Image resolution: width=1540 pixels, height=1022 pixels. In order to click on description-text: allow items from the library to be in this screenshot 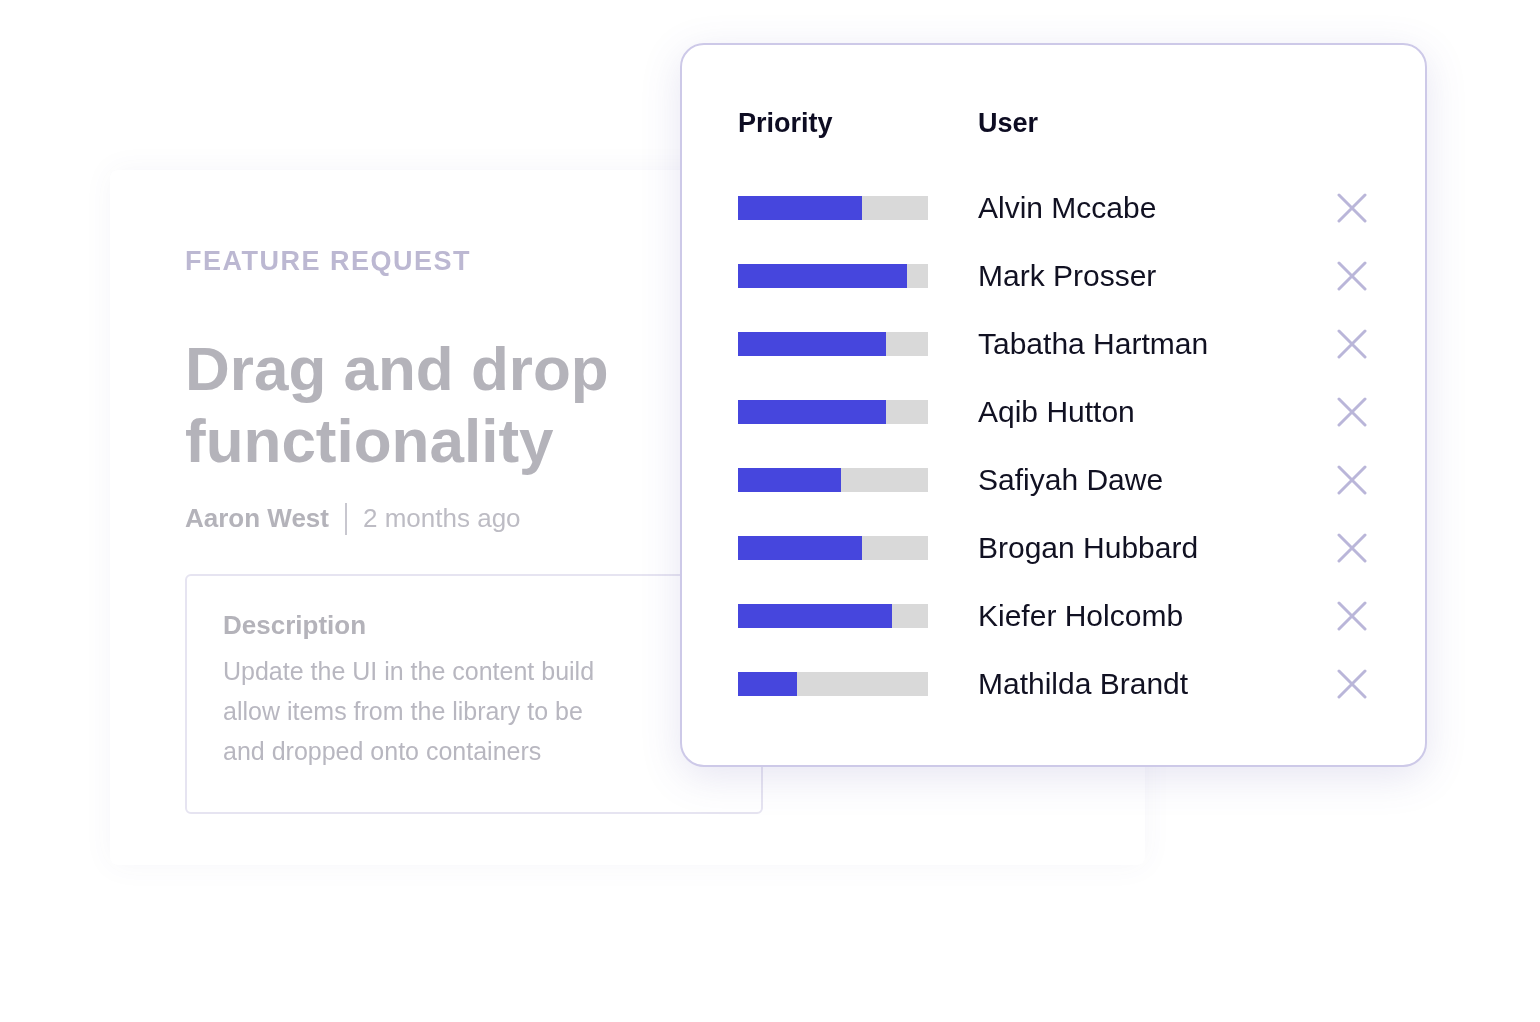, I will do `click(403, 712)`.